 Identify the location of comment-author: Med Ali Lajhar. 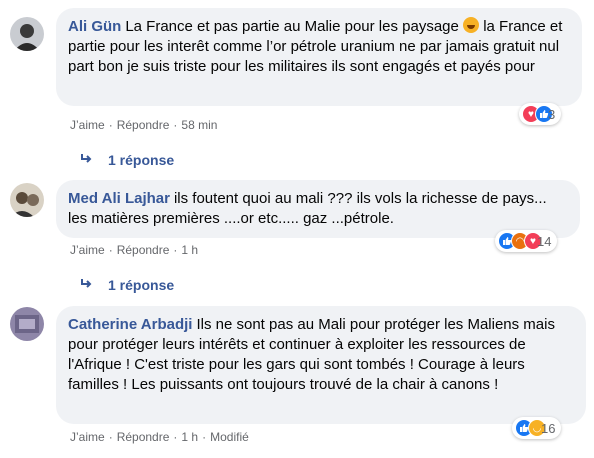
(119, 198).